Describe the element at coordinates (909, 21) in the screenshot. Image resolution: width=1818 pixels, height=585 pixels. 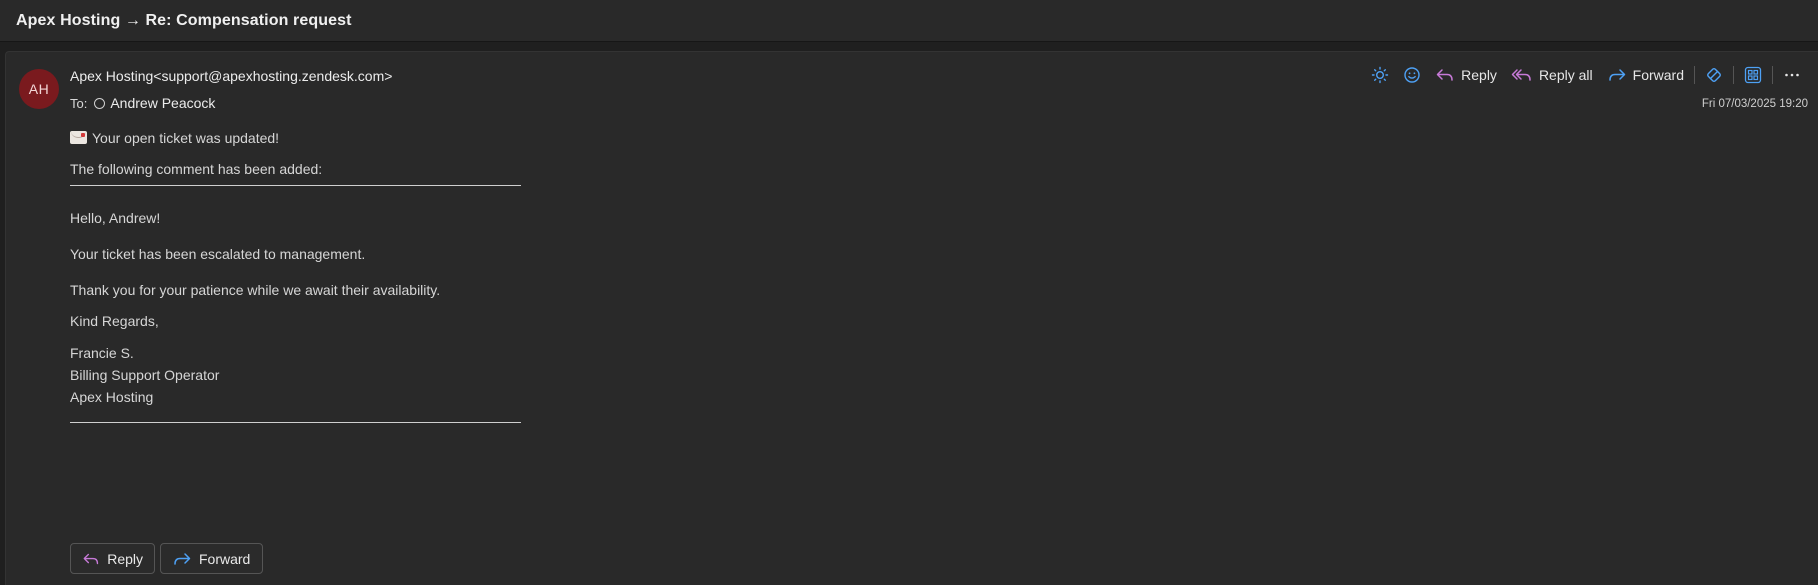
I see `conversation-header: Apex Hosting → Re: Compensation request` at that location.